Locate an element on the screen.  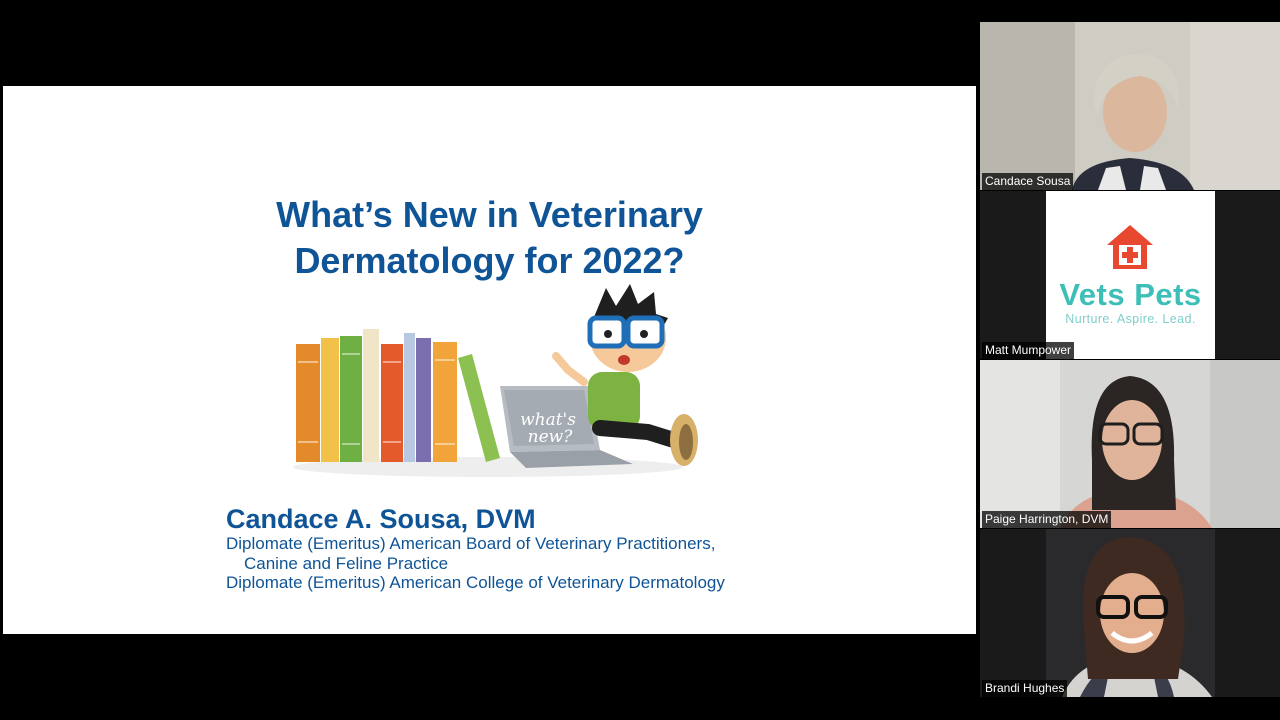
participant-tile-brandi: Brandi Hughes is located at coordinates (1130, 613).